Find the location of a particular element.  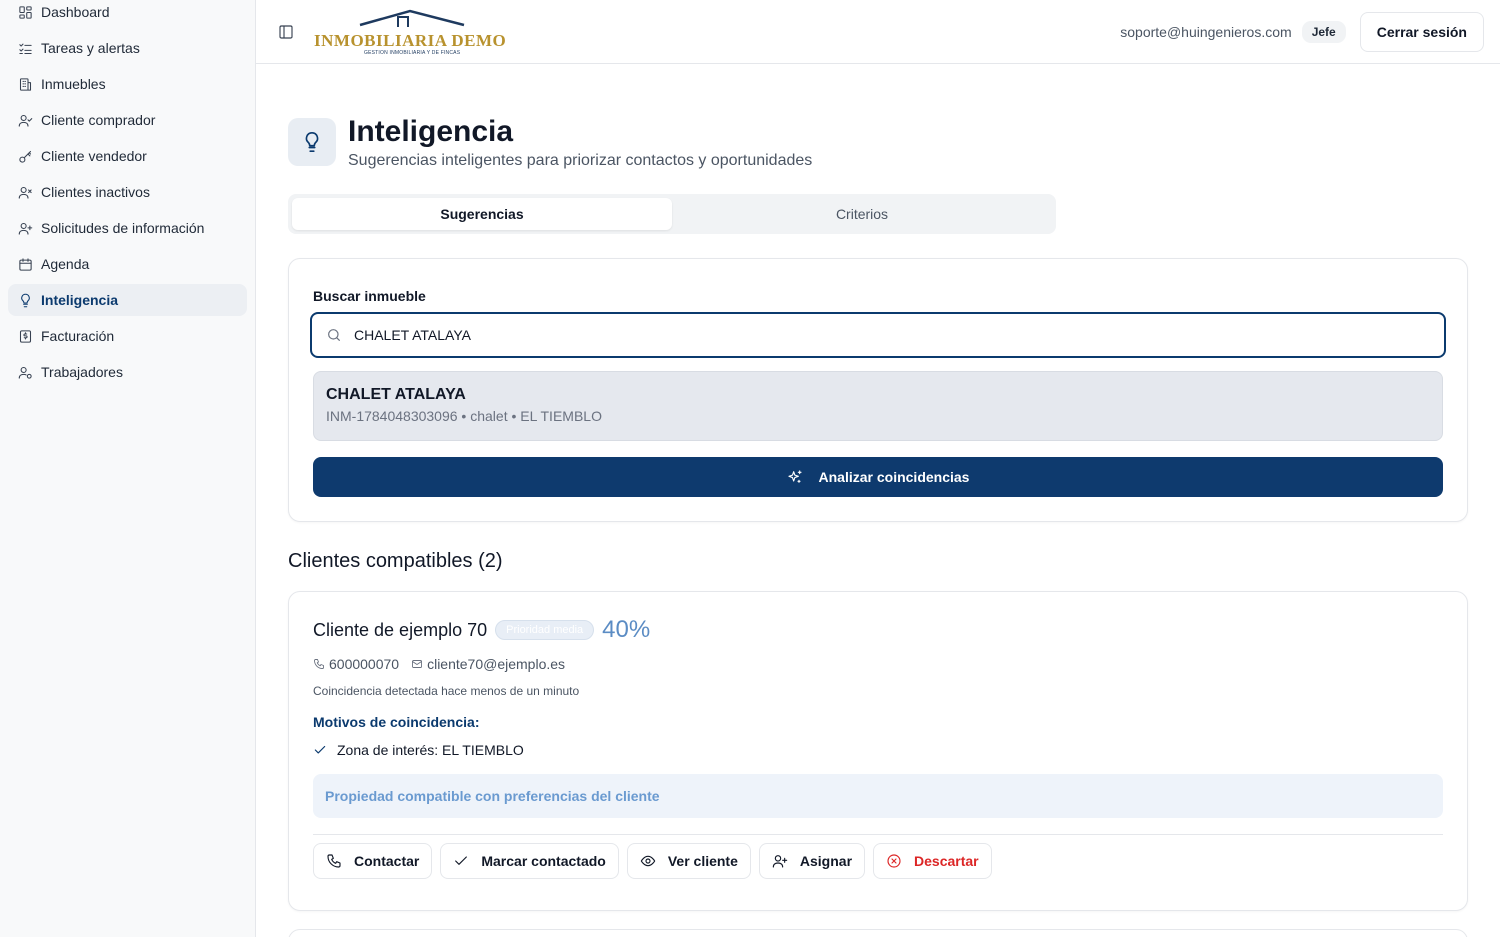

logo-subtext: GESTION INMOBILIARIA Y DE FINCAS is located at coordinates (412, 52).